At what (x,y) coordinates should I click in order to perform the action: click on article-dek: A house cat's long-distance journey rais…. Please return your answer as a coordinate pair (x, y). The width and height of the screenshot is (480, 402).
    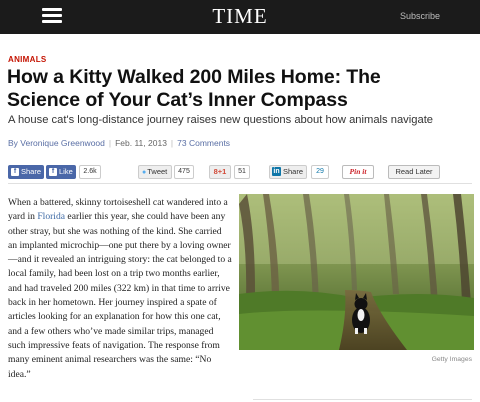
    Looking at the image, I should click on (221, 120).